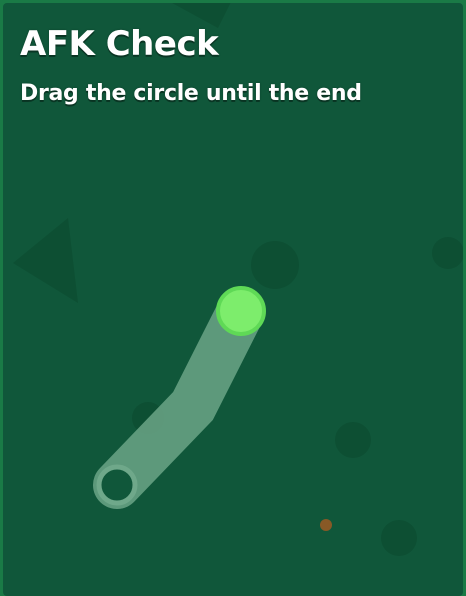 This screenshot has height=596, width=466. I want to click on small-orange-dot, so click(326, 525).